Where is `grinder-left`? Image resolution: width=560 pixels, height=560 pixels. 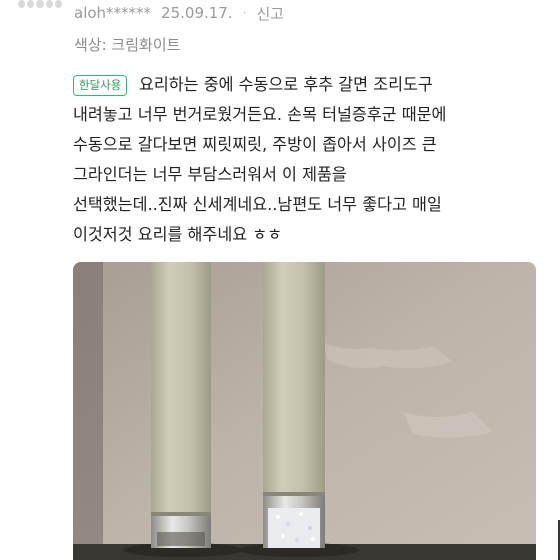
grinder-left is located at coordinates (181, 405).